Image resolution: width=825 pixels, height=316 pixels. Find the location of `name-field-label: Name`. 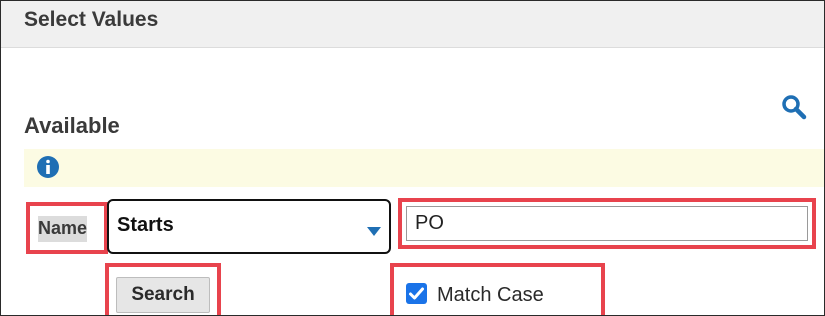

name-field-label: Name is located at coordinates (63, 229).